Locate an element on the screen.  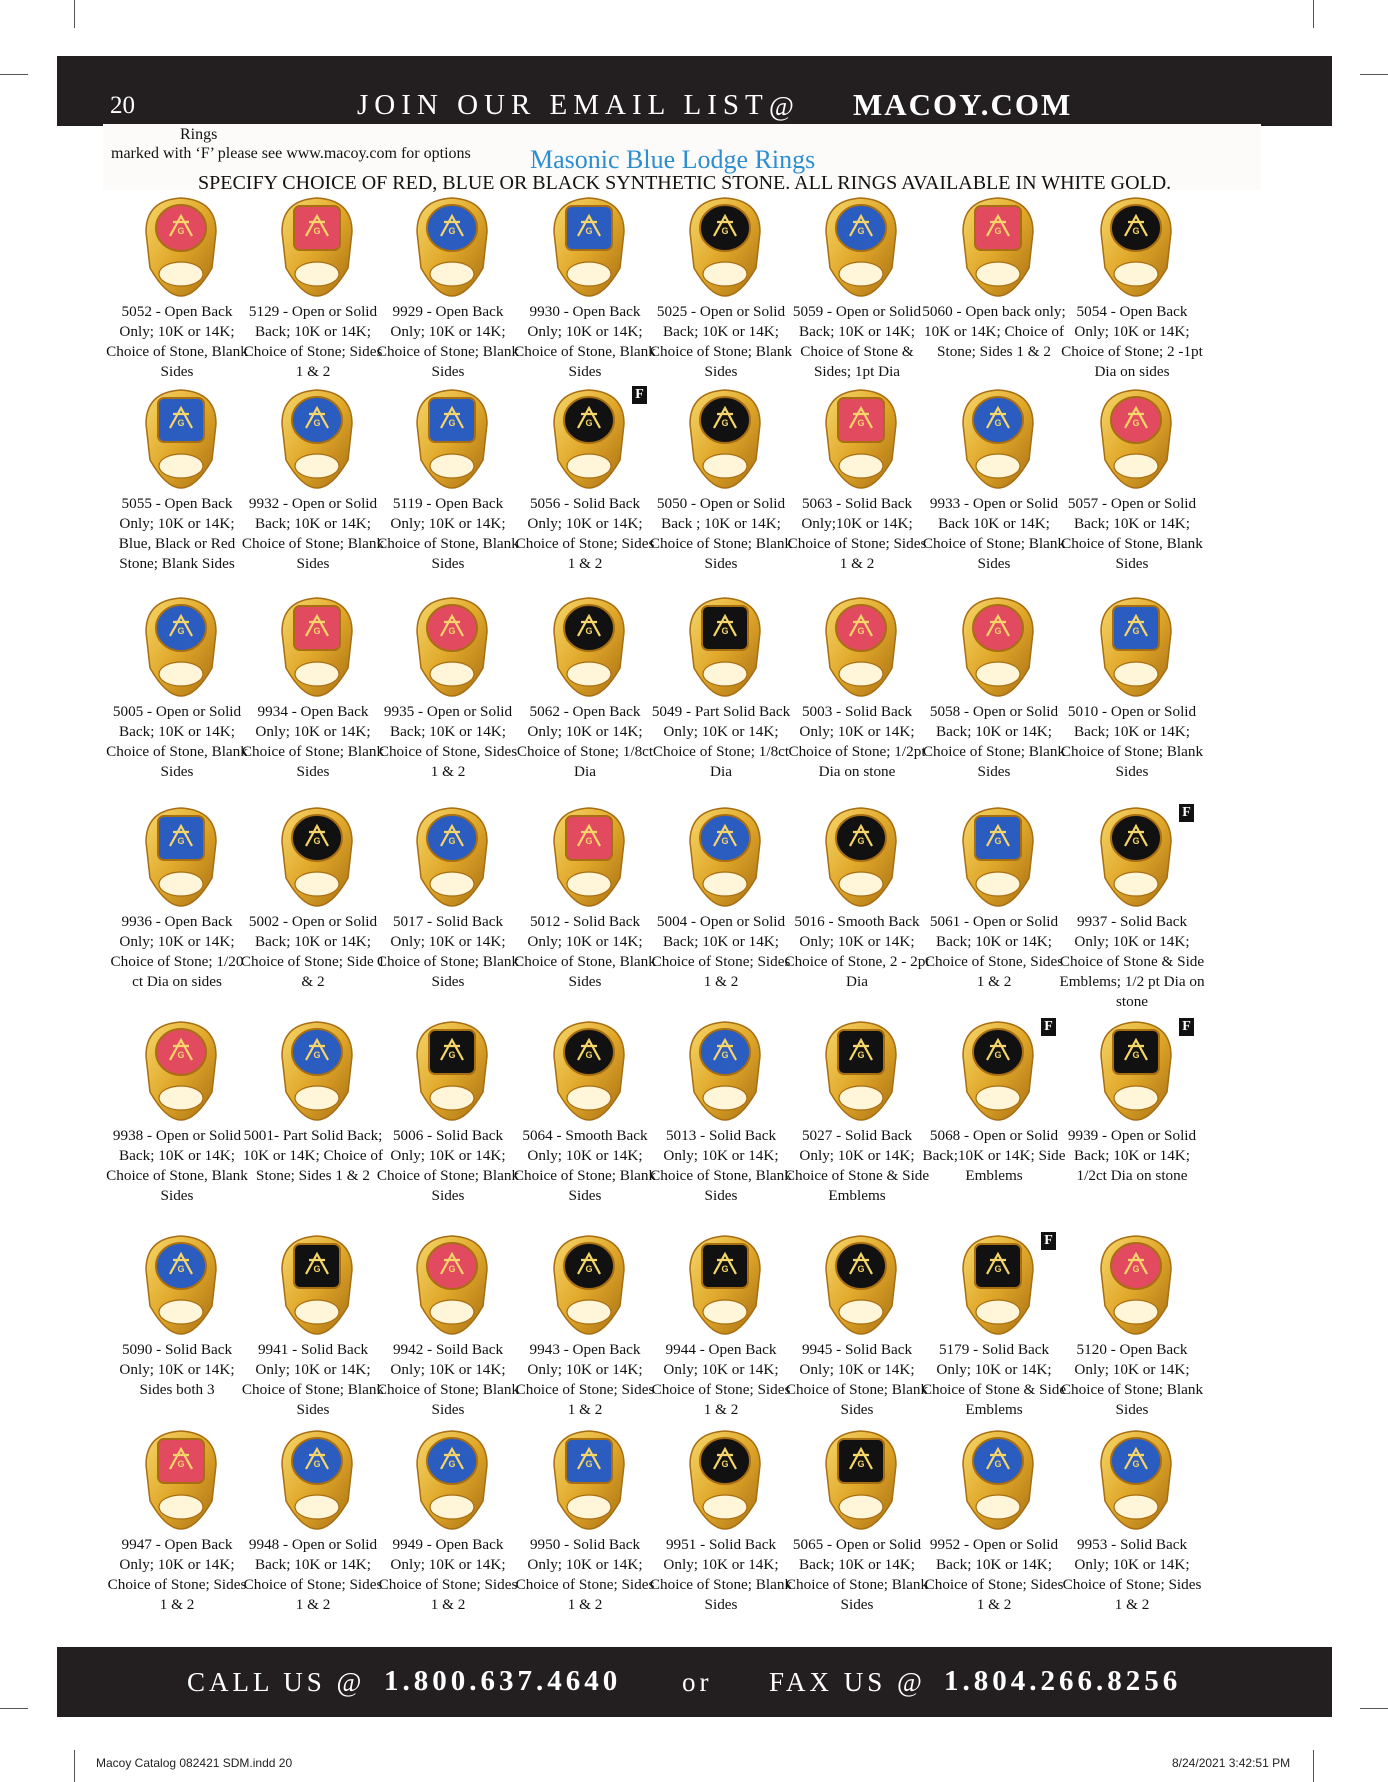
call-label: CALL US @ is located at coordinates (276, 1682).